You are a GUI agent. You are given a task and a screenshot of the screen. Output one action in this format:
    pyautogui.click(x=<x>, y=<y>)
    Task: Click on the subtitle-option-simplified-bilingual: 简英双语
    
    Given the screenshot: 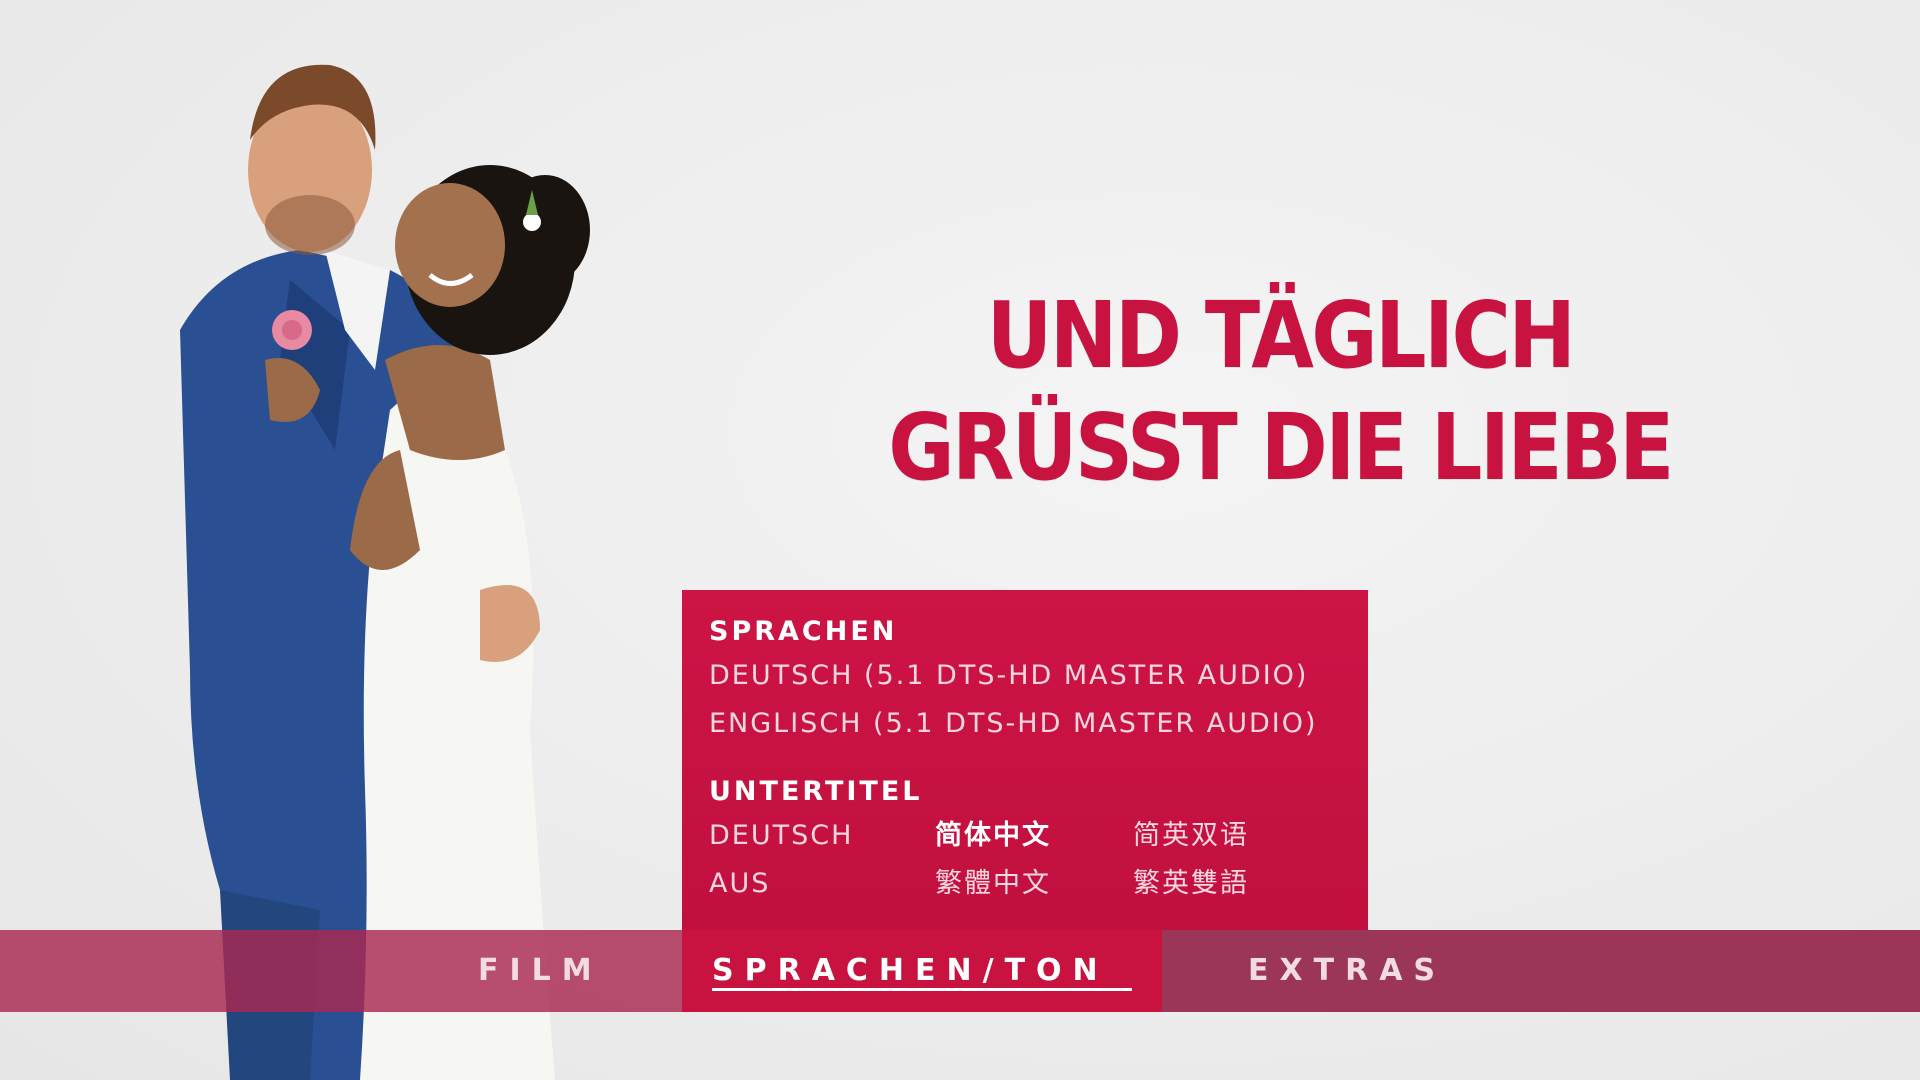 What is the action you would take?
    pyautogui.click(x=1243, y=836)
    